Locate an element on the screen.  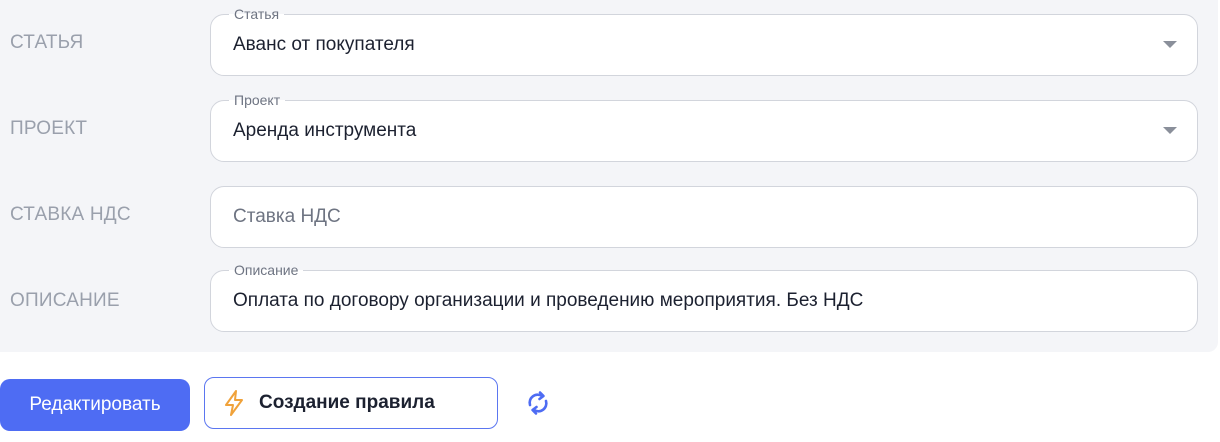
article-value: Аванс от покупателя is located at coordinates (324, 44).